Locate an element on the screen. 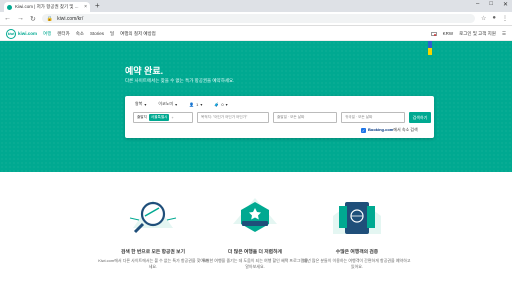  korea-flag-icon is located at coordinates (433, 33).